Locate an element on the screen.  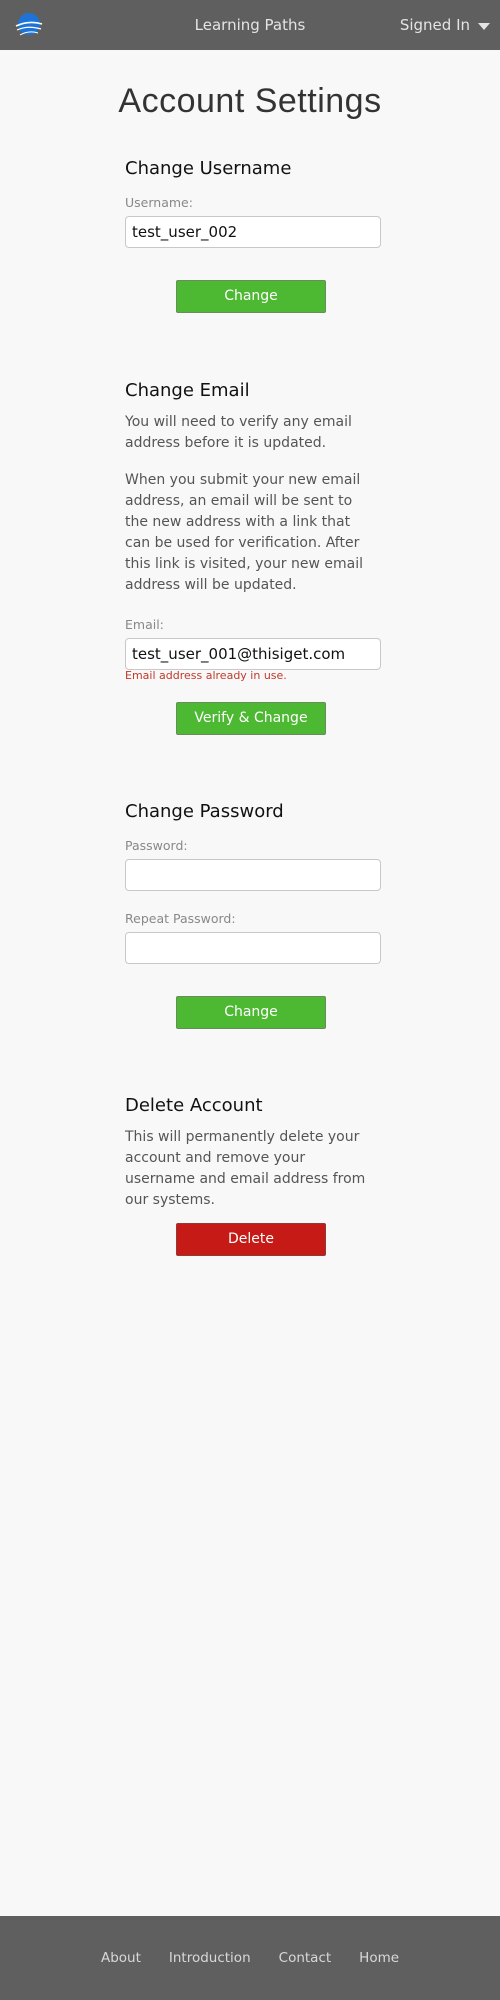
account-menu: Signed In is located at coordinates (445, 25).